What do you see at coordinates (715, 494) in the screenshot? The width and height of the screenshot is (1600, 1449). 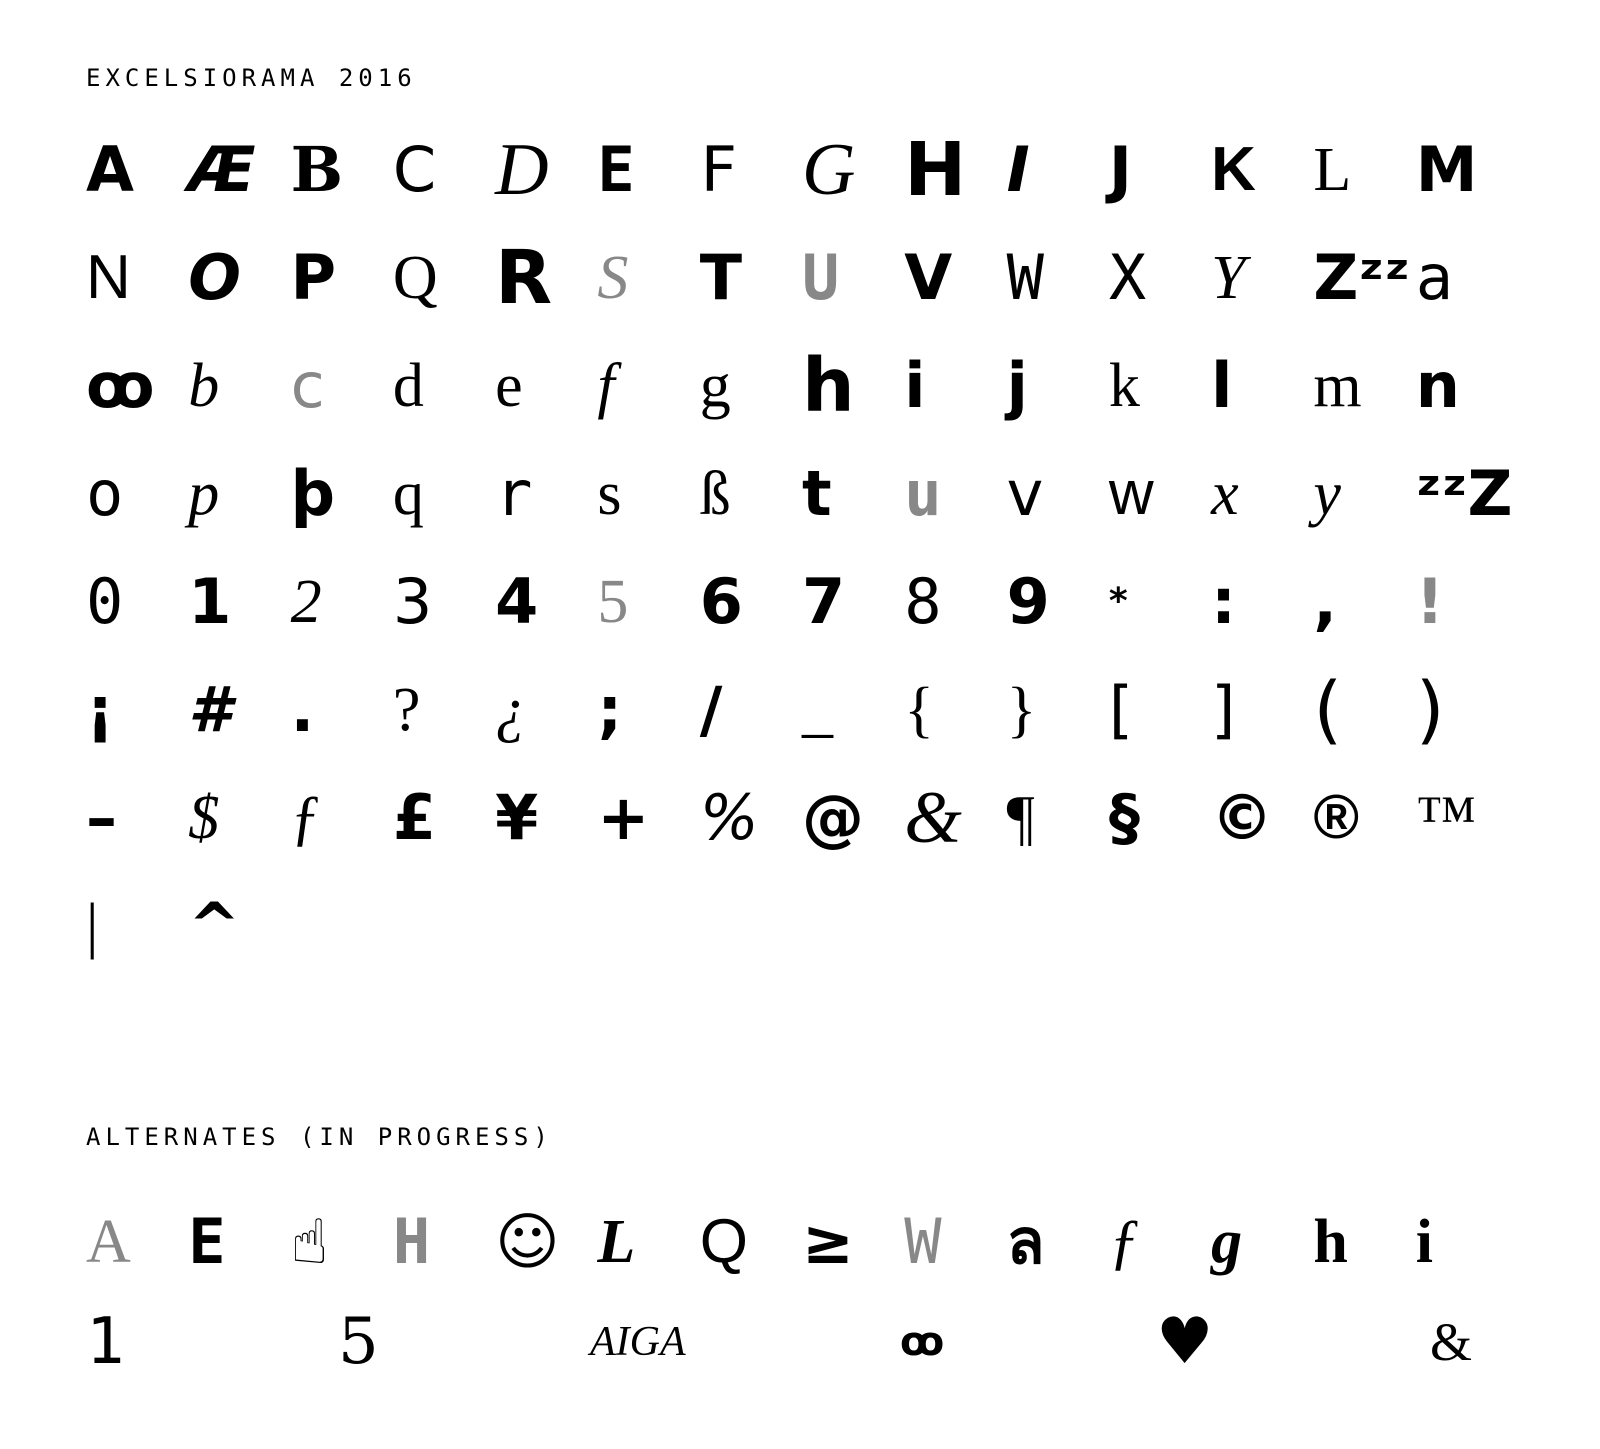 I see `glyph: ß` at bounding box center [715, 494].